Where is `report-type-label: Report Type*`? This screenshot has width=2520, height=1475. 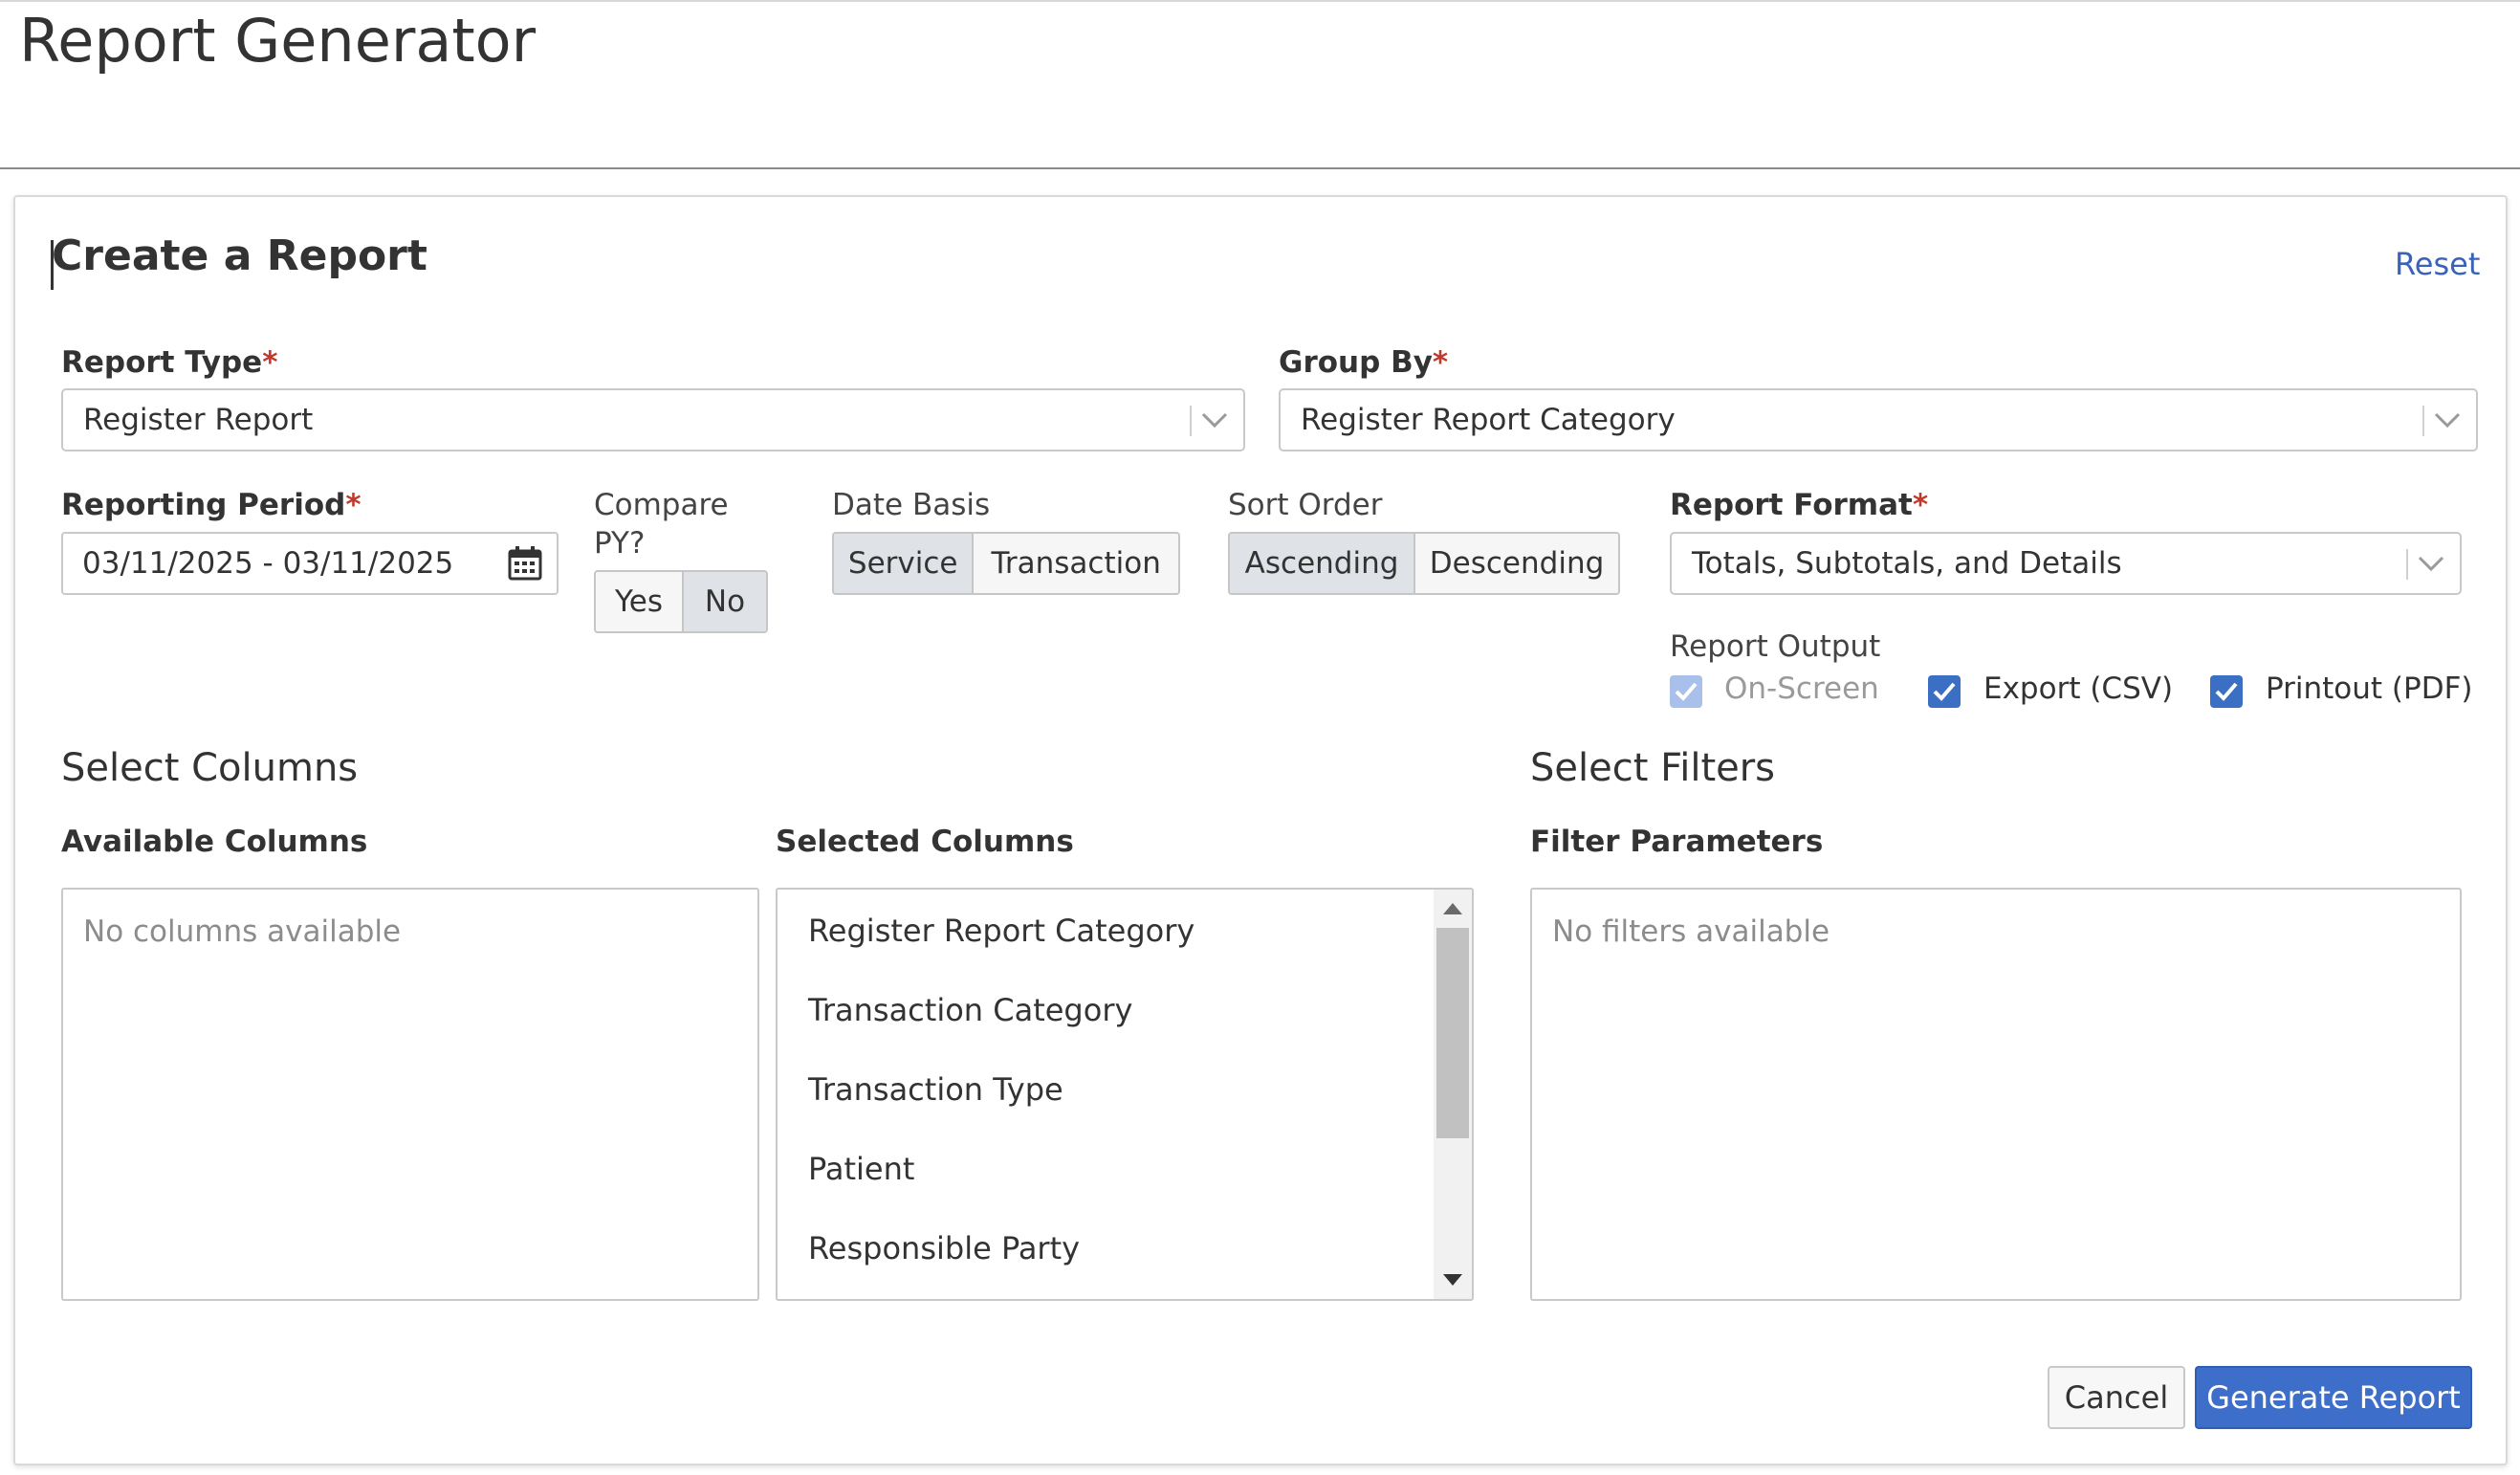 report-type-label: Report Type* is located at coordinates (169, 362).